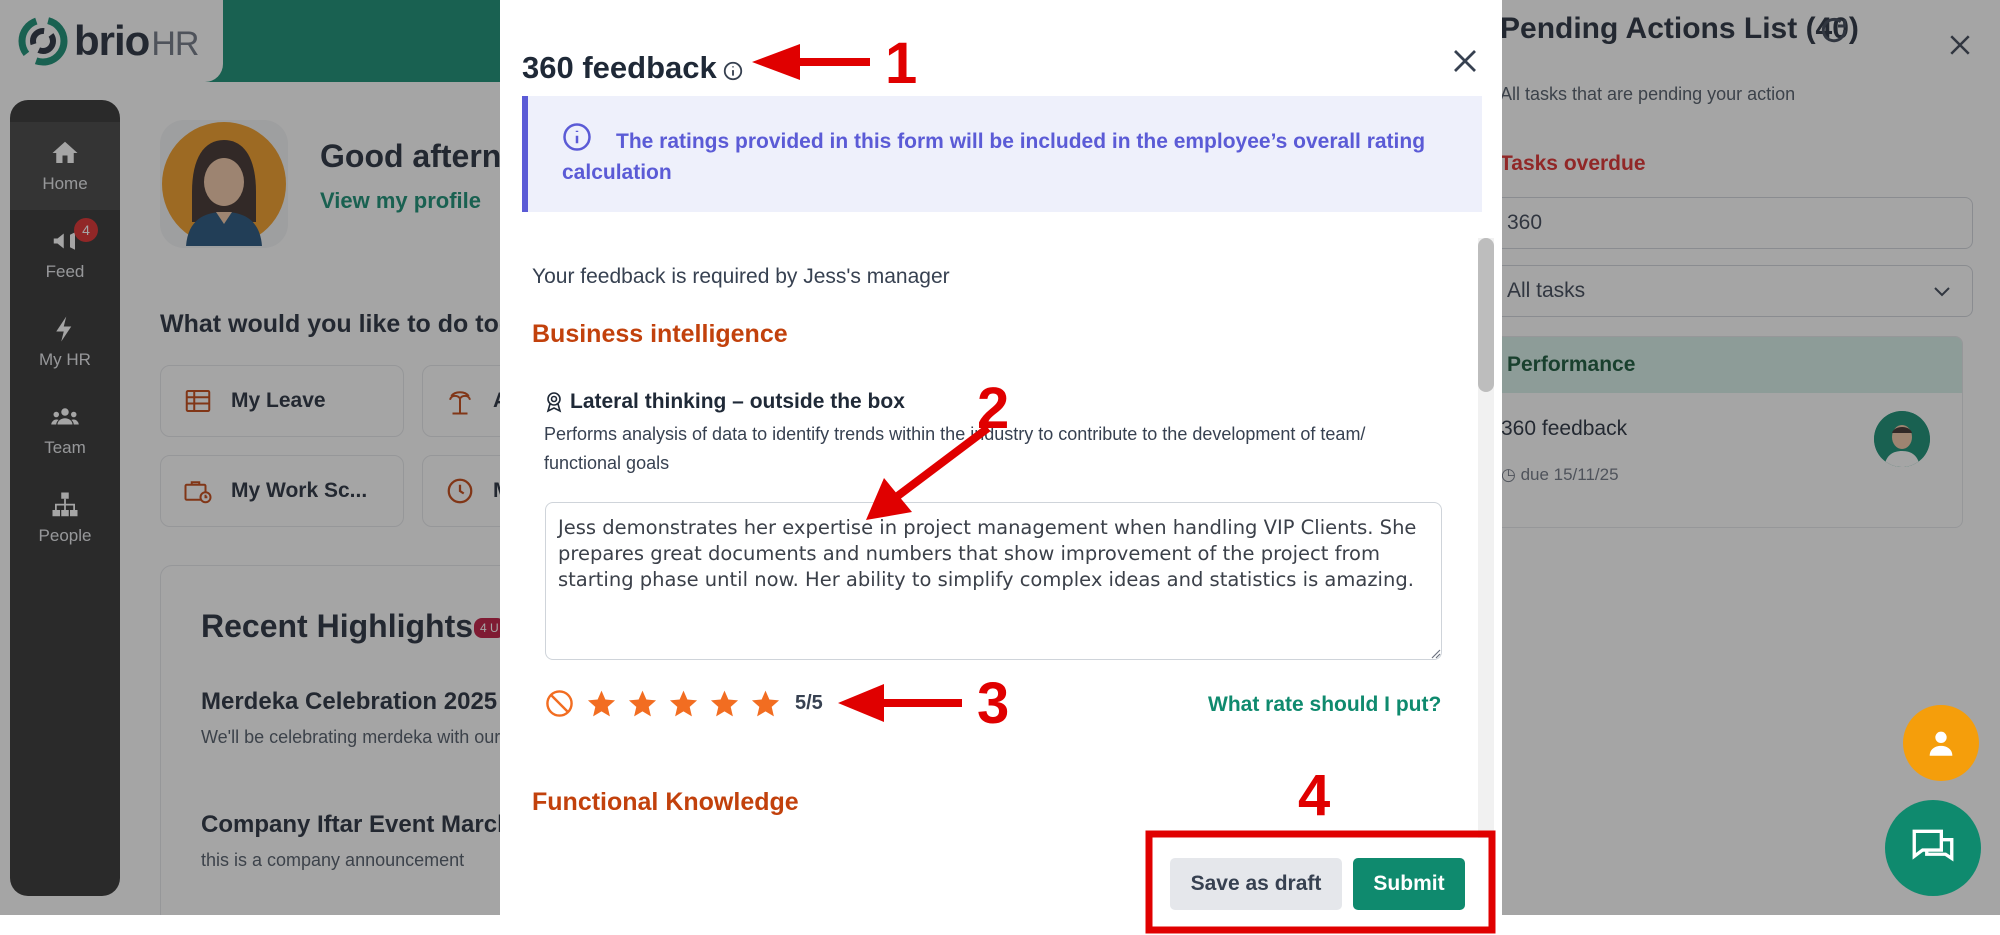  What do you see at coordinates (660, 334) in the screenshot?
I see `section-heading: Business intelligence` at bounding box center [660, 334].